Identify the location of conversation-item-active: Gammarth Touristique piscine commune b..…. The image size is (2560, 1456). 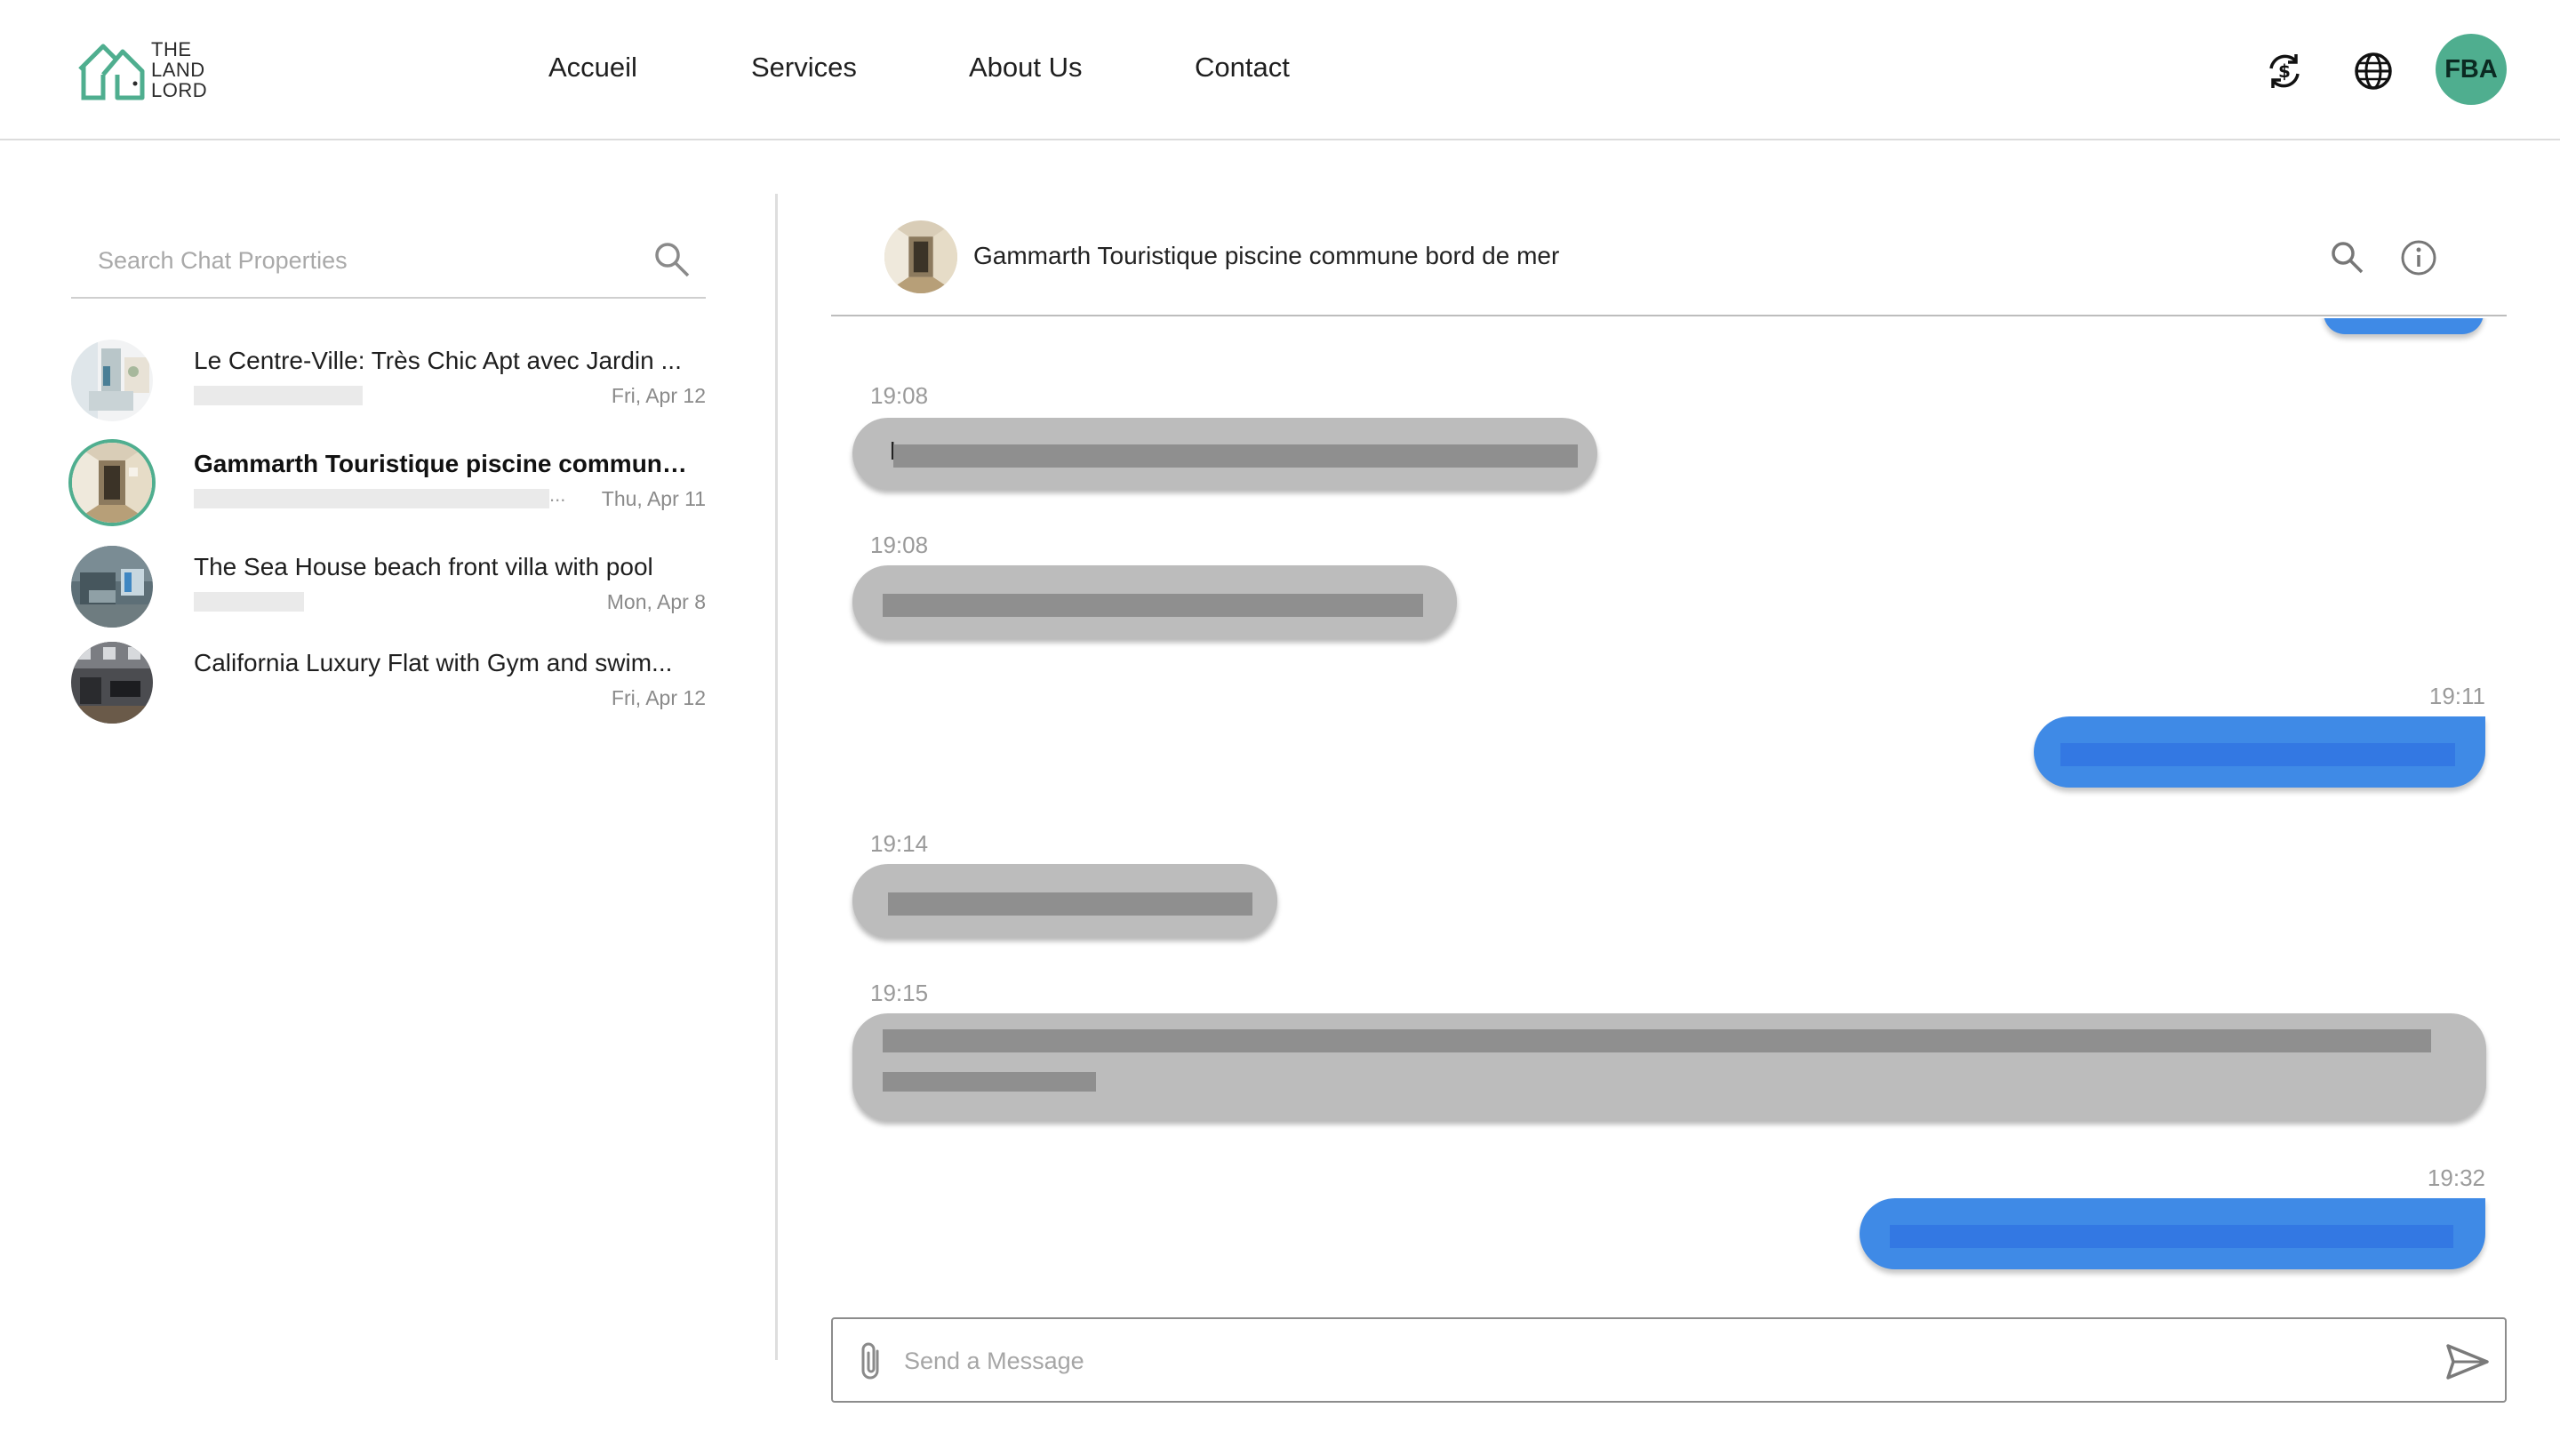
(387, 483).